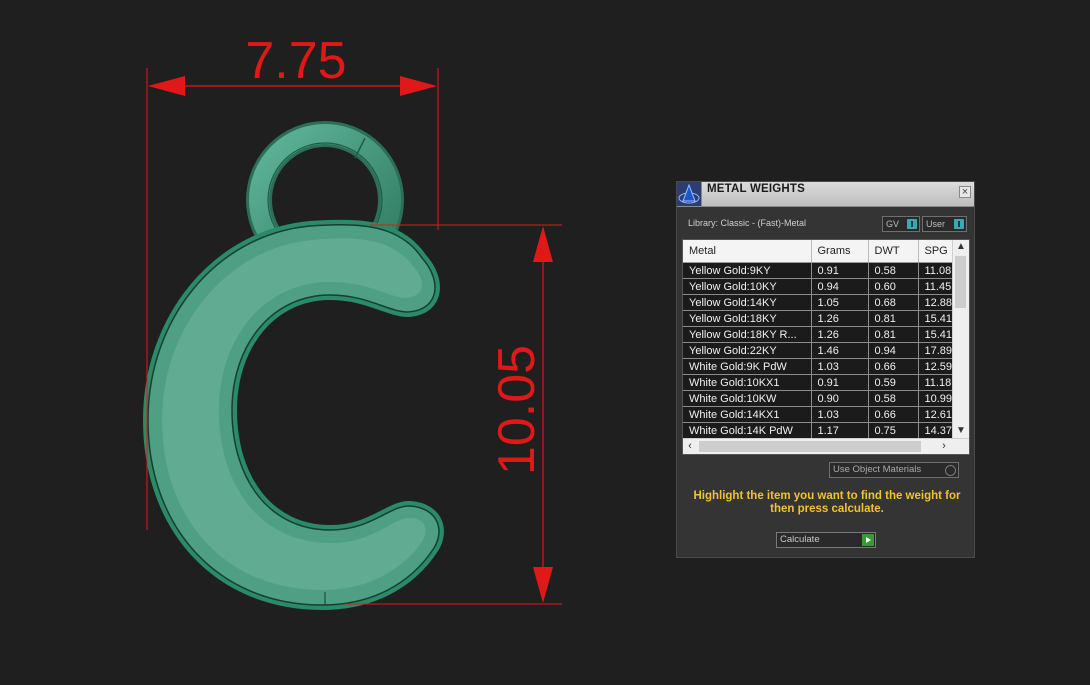 The height and width of the screenshot is (685, 1090). What do you see at coordinates (295, 61) in the screenshot?
I see `width-dimension-label: 7.75` at bounding box center [295, 61].